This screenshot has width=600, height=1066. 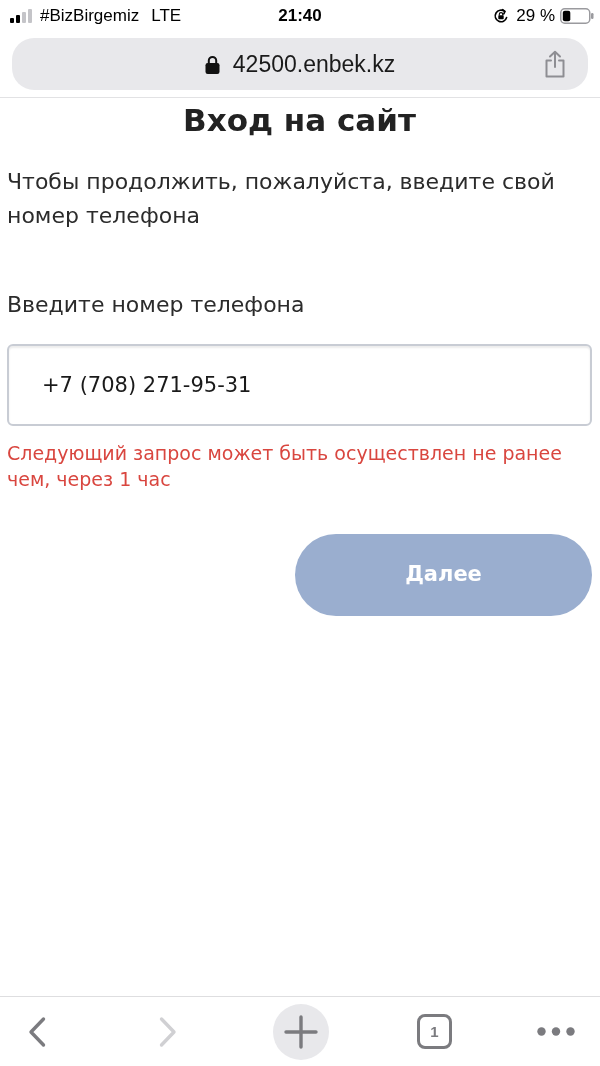 I want to click on plus-icon, so click(x=301, y=1031).